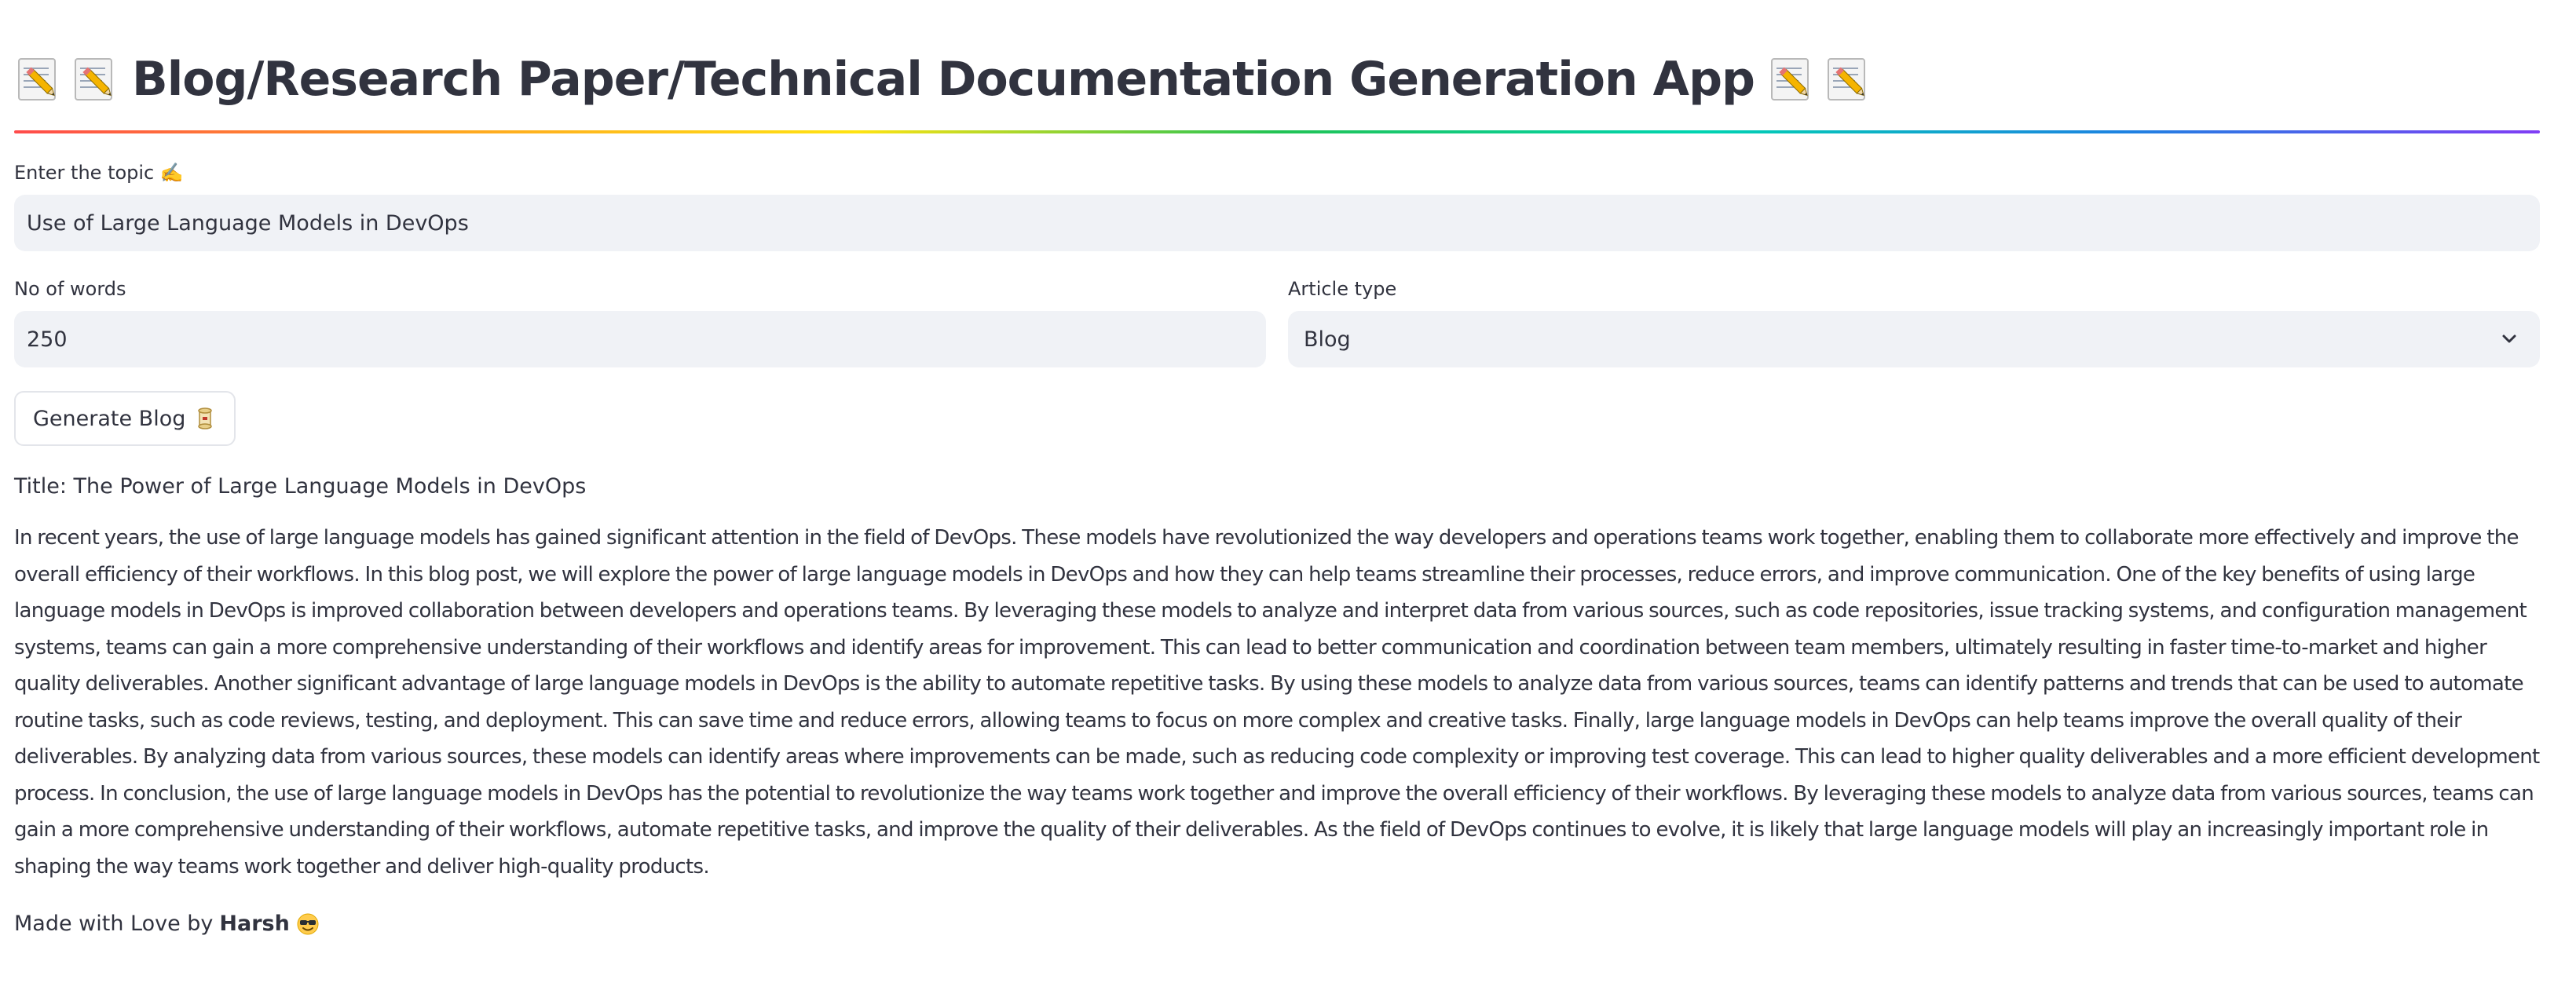  What do you see at coordinates (114, 924) in the screenshot?
I see `footer-prefix: Made with Love by` at bounding box center [114, 924].